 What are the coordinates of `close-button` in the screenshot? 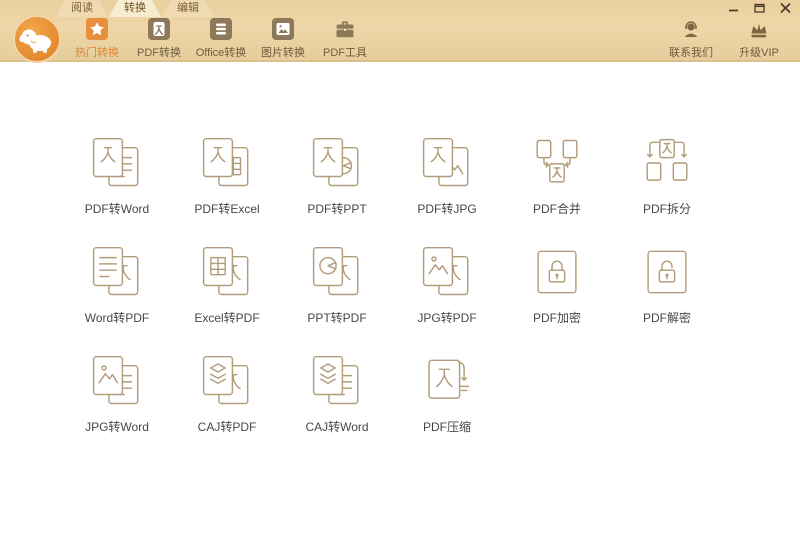 It's located at (785, 8).